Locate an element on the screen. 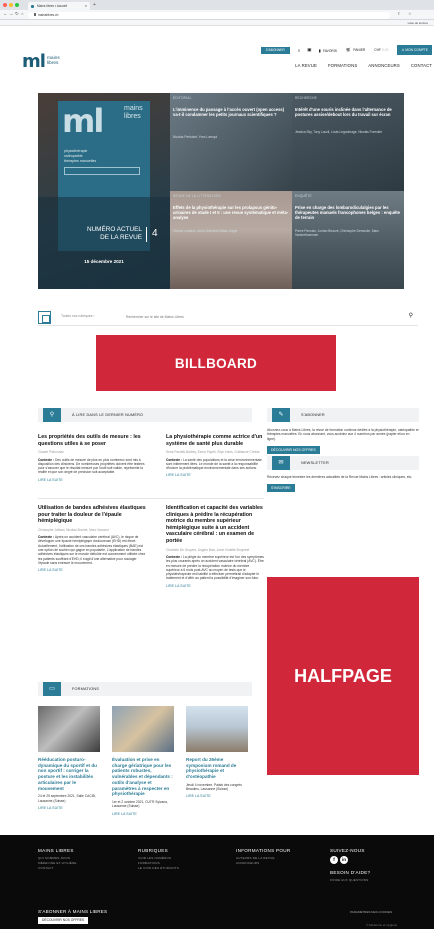 The height and width of the screenshot is (929, 434). latest-issue-header: ⚲ À LIRE DANS LE DERNIER NUMÉRO is located at coordinates (145, 415).